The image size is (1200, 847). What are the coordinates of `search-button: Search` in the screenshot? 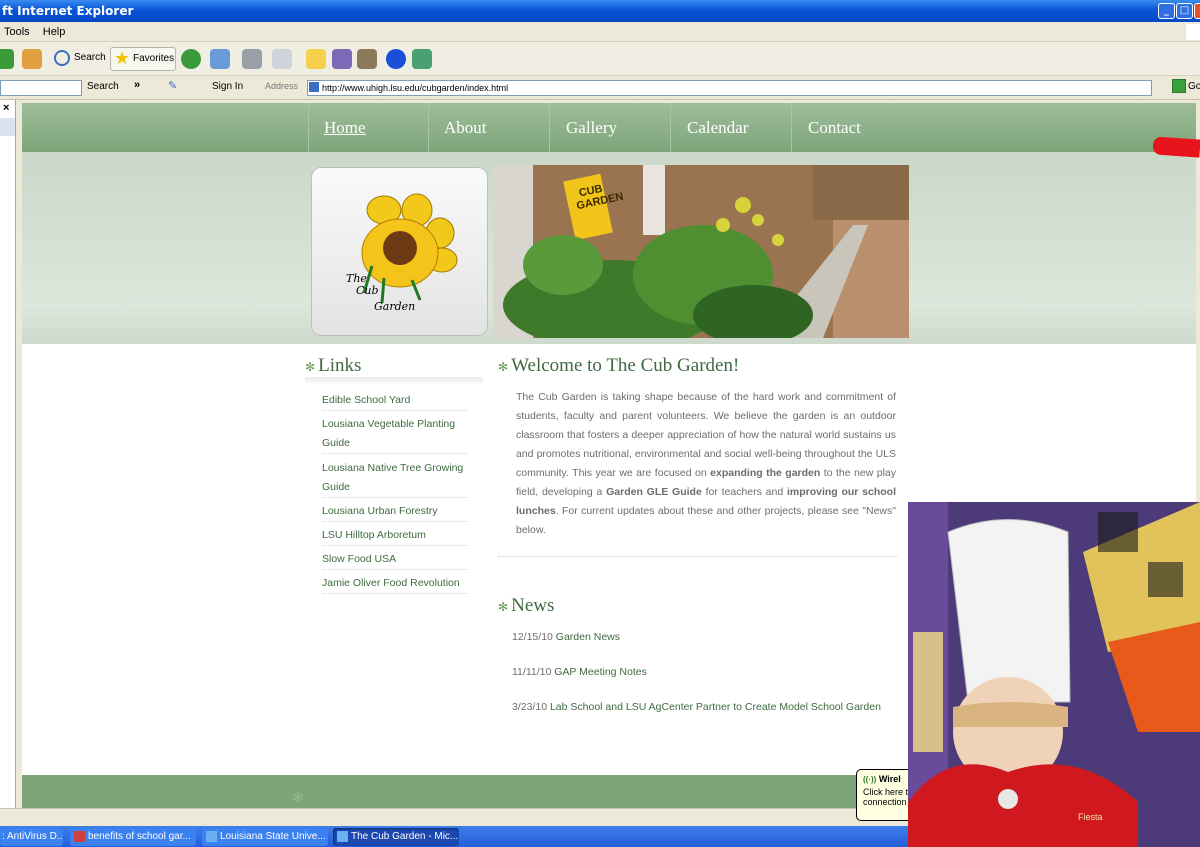 It's located at (79, 59).